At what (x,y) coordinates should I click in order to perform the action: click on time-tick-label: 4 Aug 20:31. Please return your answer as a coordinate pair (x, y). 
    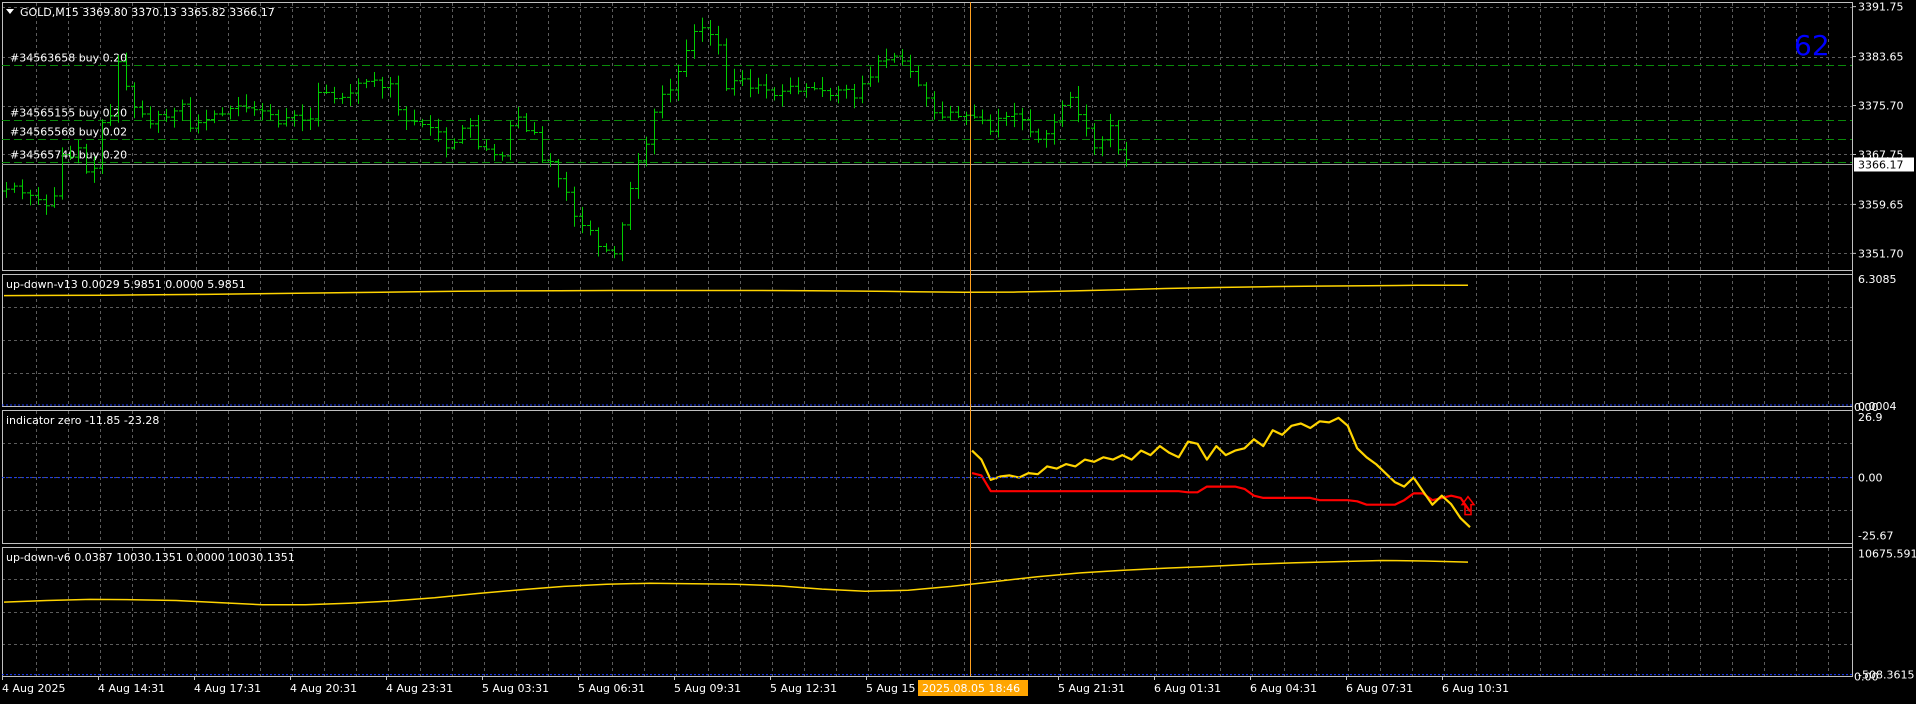
    Looking at the image, I should click on (323, 688).